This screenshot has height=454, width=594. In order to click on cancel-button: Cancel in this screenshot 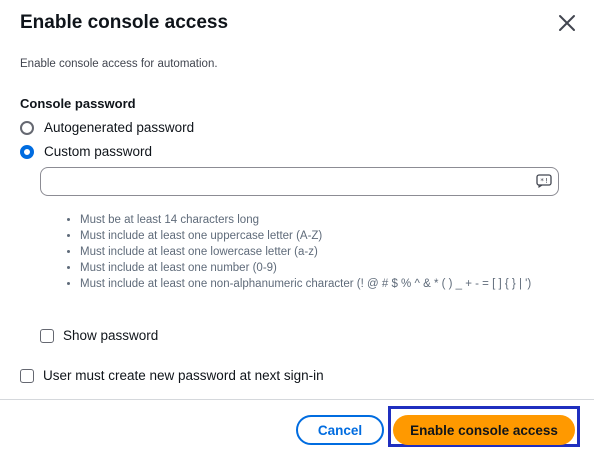, I will do `click(340, 430)`.